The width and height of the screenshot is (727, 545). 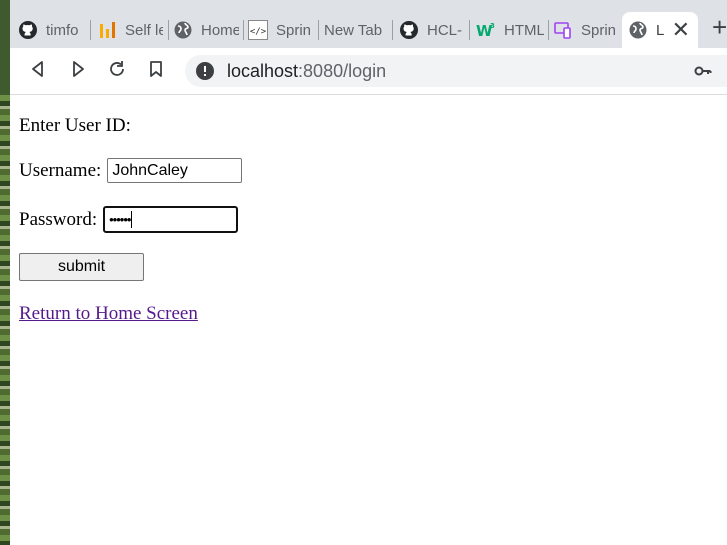 I want to click on new-tab-button: +, so click(x=719, y=27).